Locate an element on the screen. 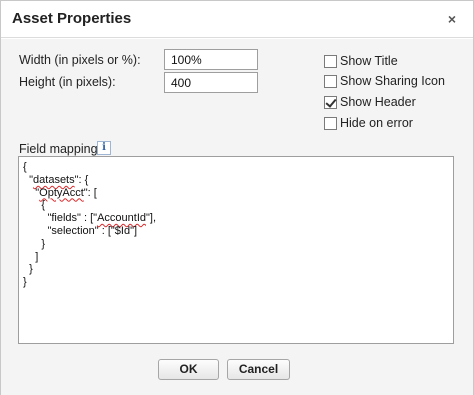  show-header-option: Show Header is located at coordinates (370, 102).